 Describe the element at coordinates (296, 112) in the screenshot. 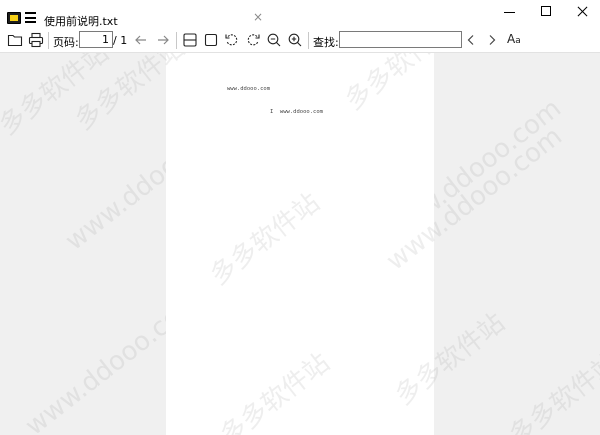

I see `document-text-line: I www.ddooo.com` at that location.